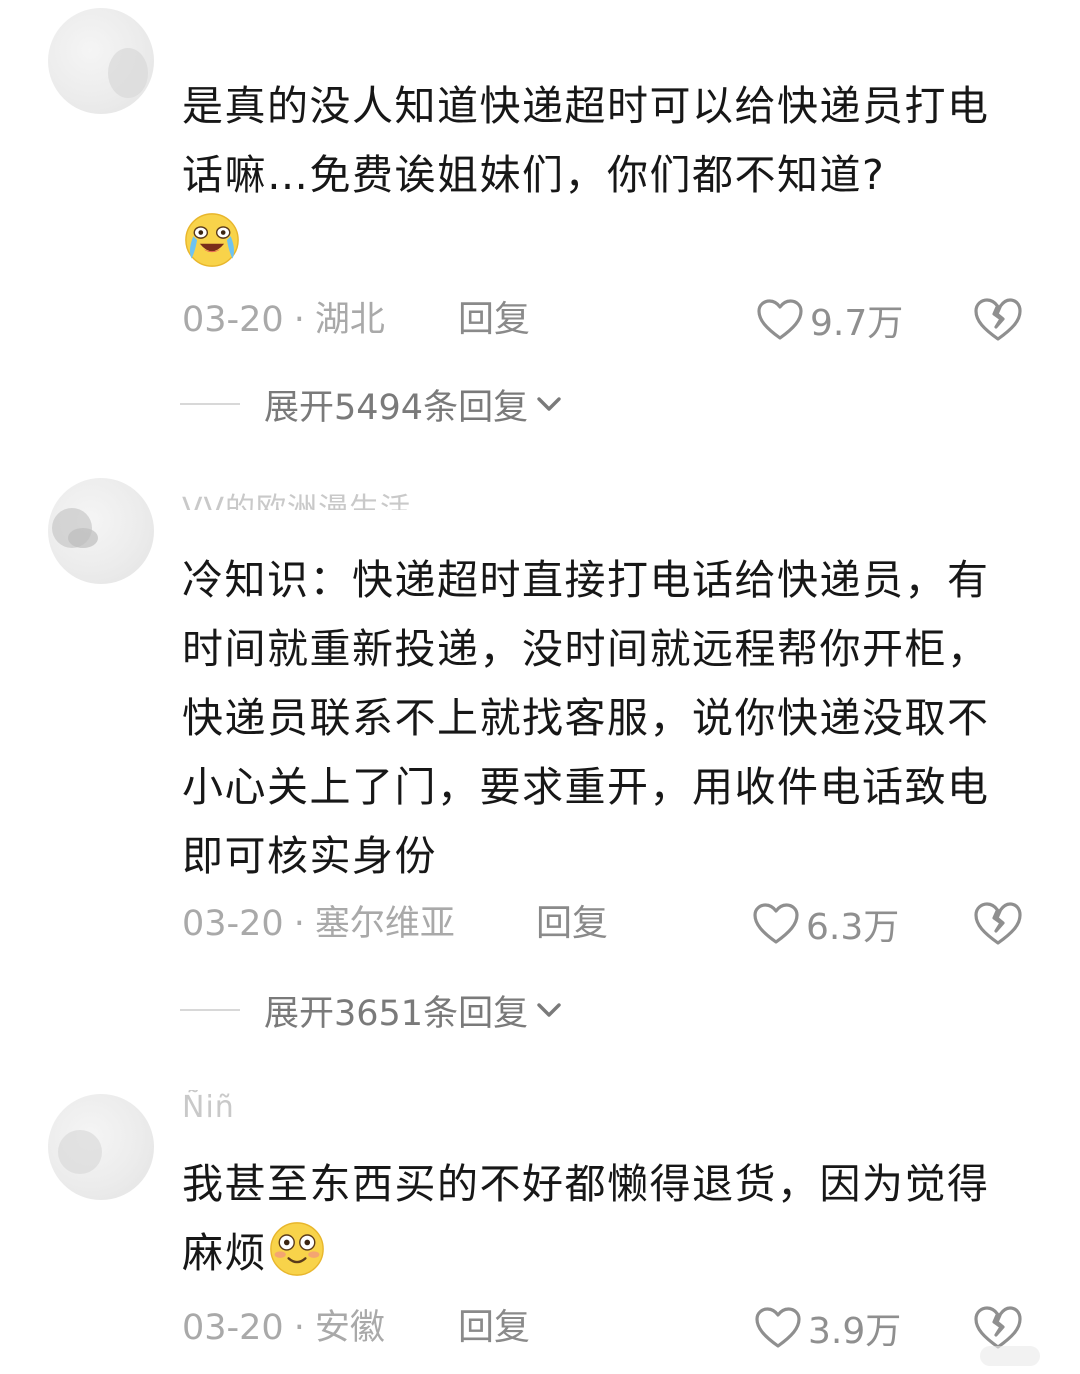  Describe the element at coordinates (208, 1107) in the screenshot. I see `comment-username: Ñiñ` at that location.